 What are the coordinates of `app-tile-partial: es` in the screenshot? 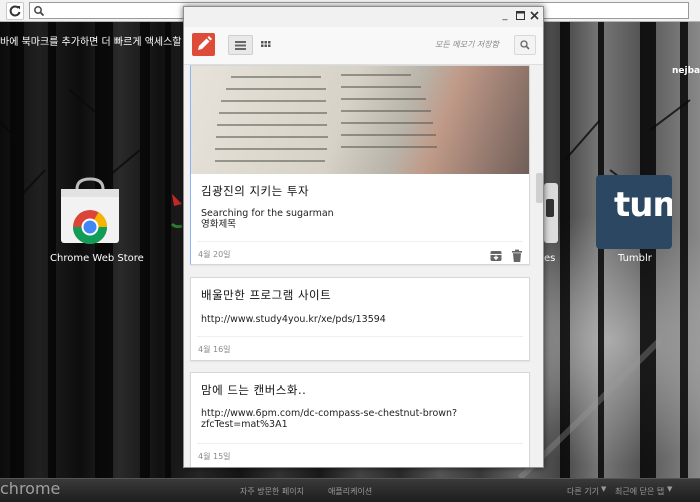 It's located at (554, 222).